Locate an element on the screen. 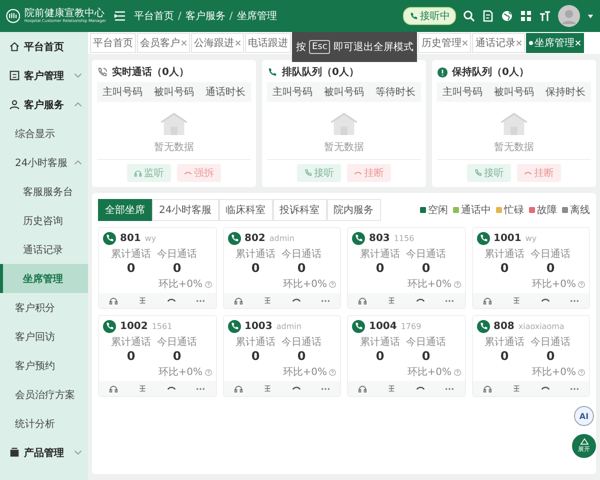  sidebar-item: 通话记录 is located at coordinates (44, 249).